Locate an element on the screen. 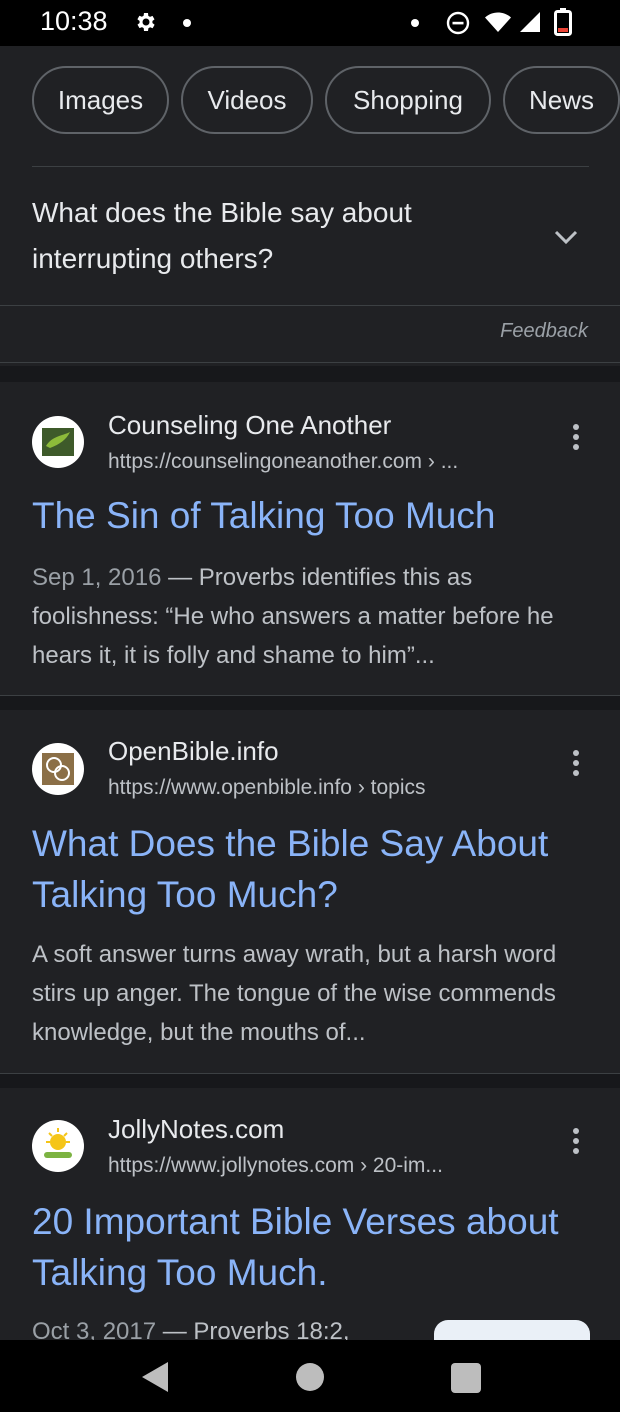 The width and height of the screenshot is (620, 1412). result-title-link: The Sin of Talking Too Much is located at coordinates (317, 515).